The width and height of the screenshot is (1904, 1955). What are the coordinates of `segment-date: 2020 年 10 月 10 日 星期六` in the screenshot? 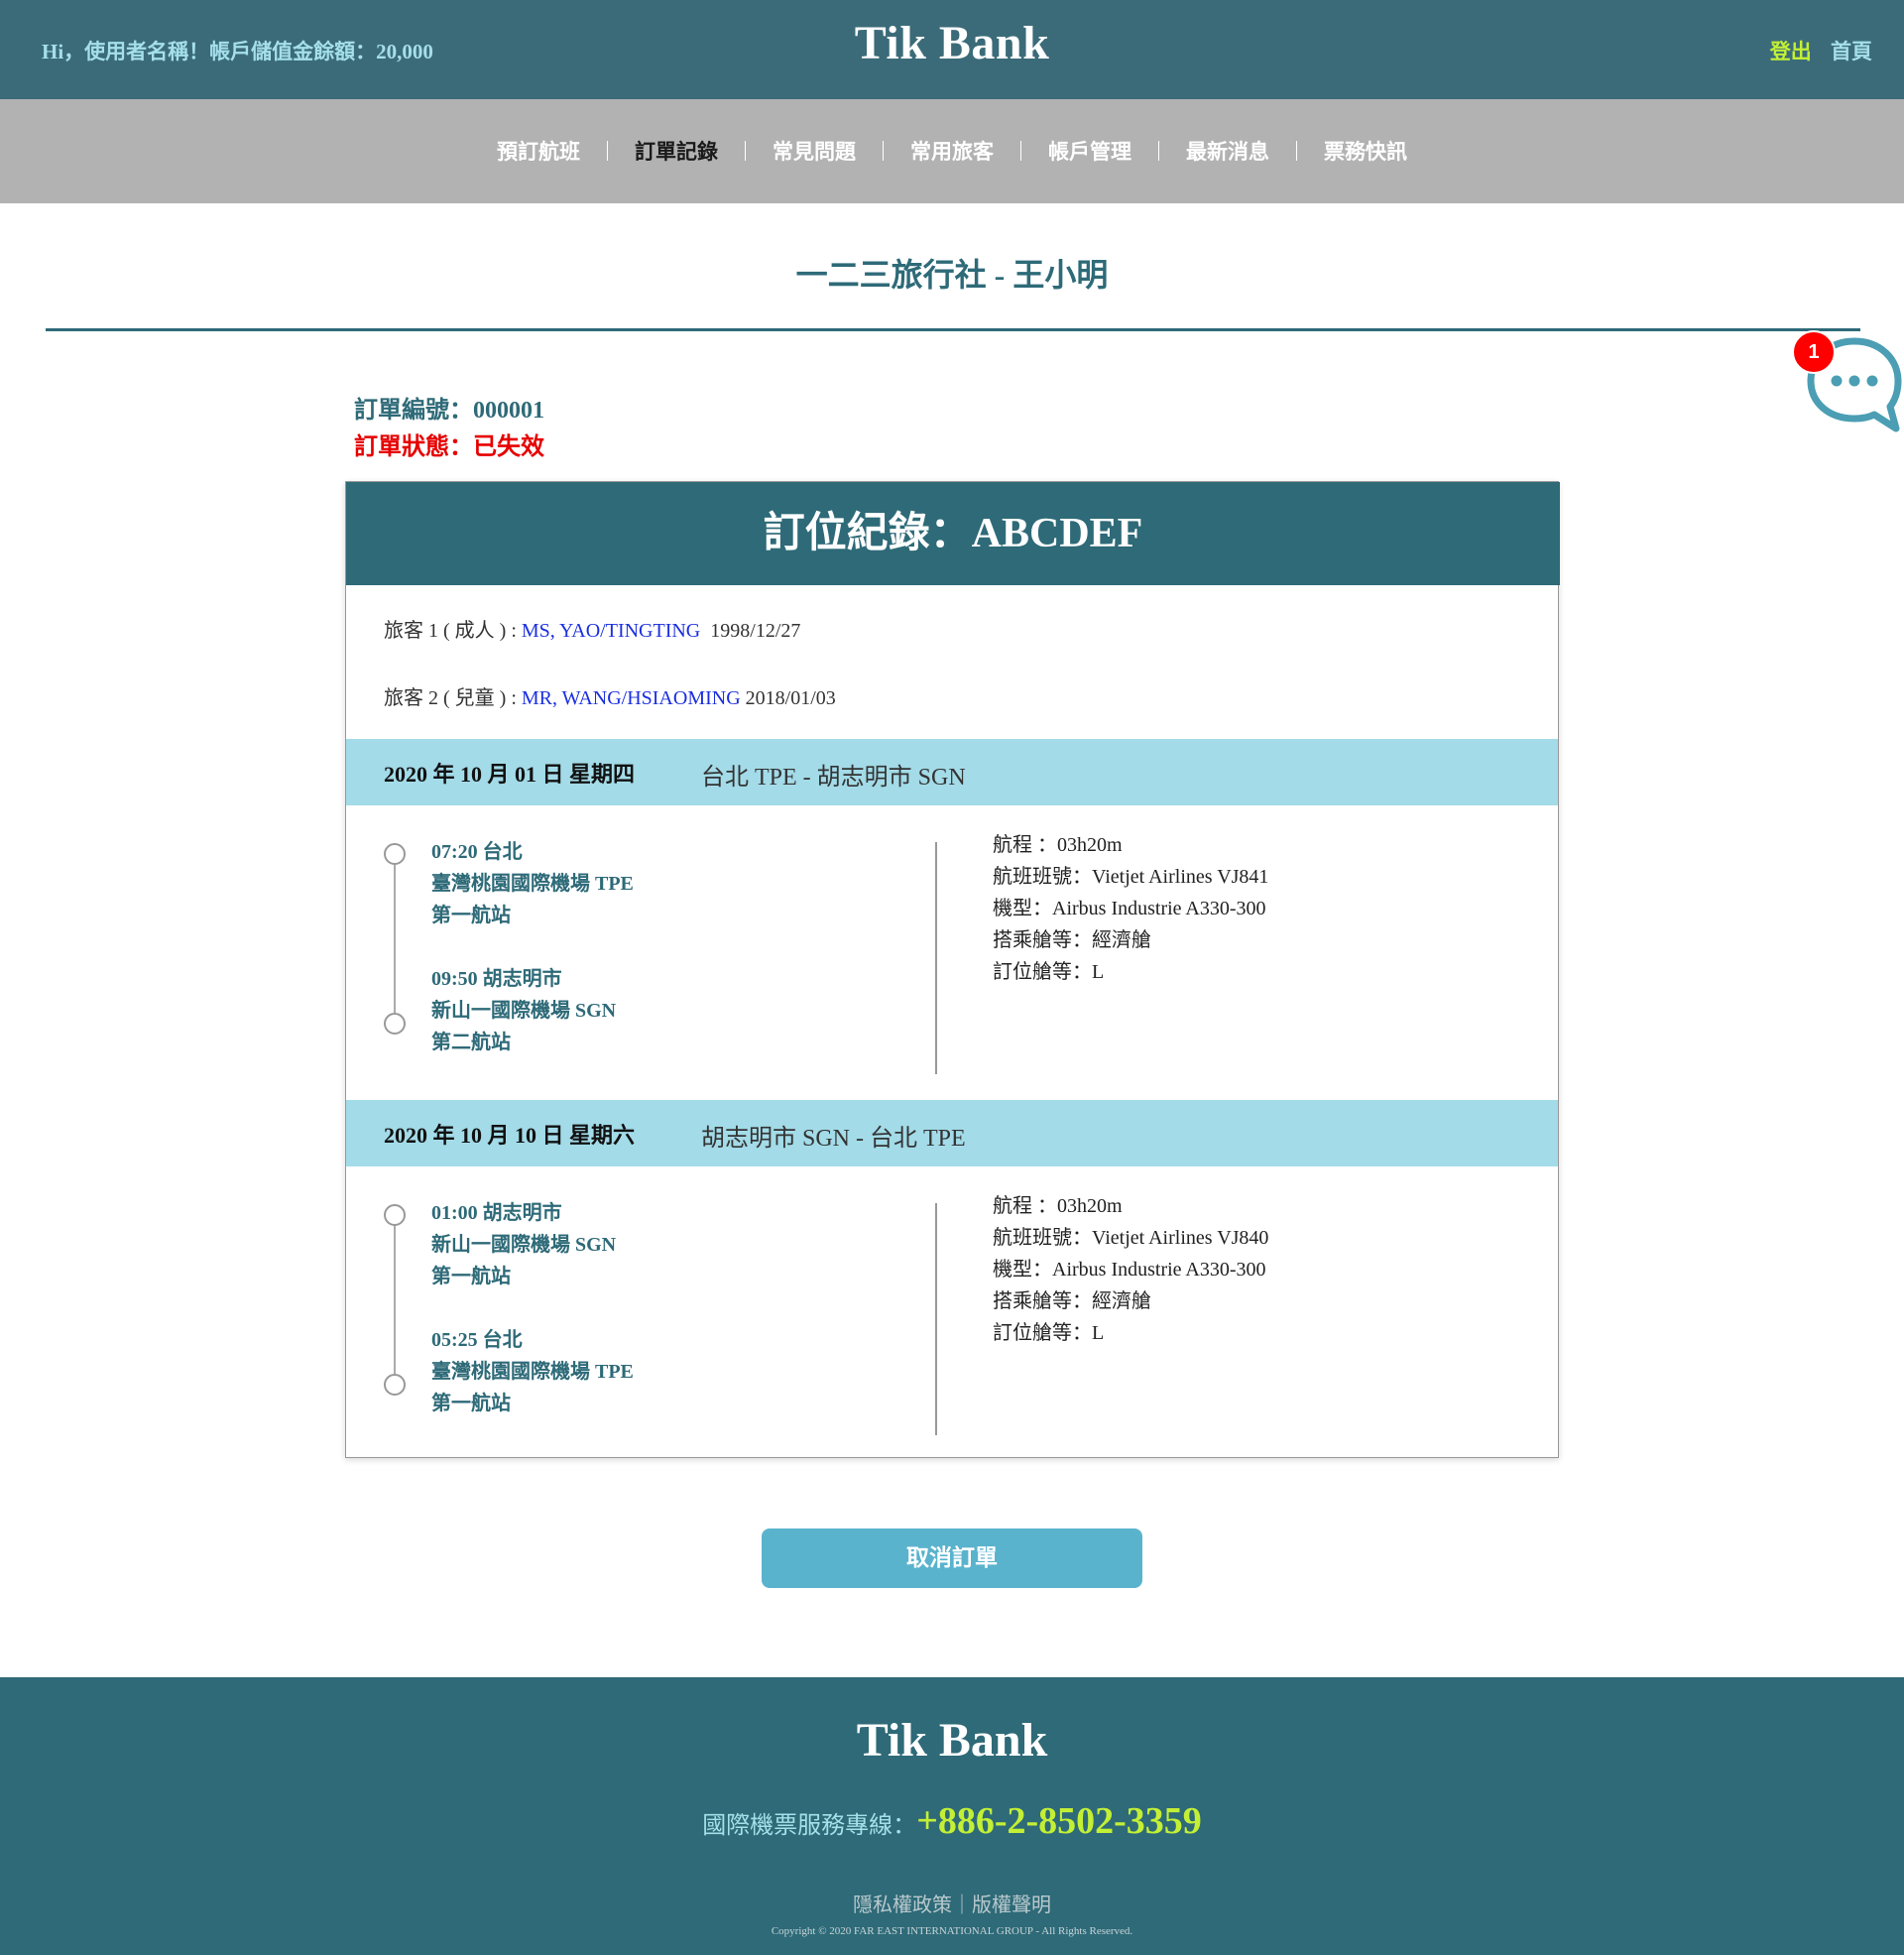 It's located at (510, 1135).